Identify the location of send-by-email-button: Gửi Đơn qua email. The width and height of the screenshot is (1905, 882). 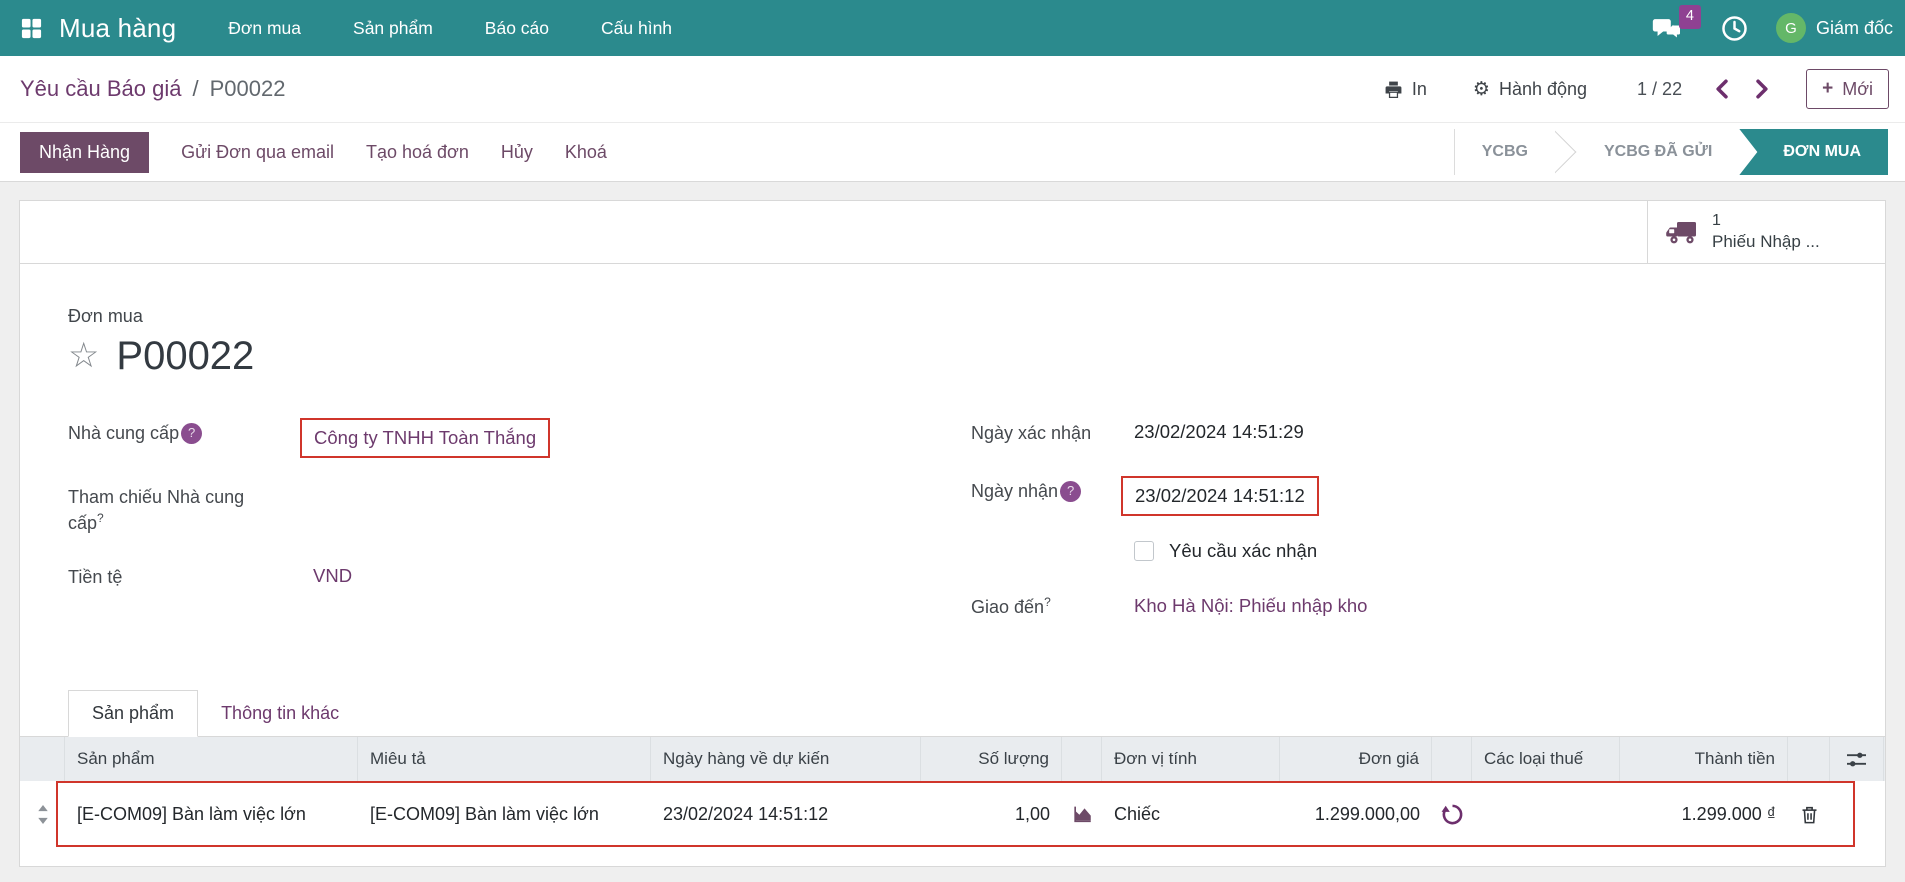
(257, 152).